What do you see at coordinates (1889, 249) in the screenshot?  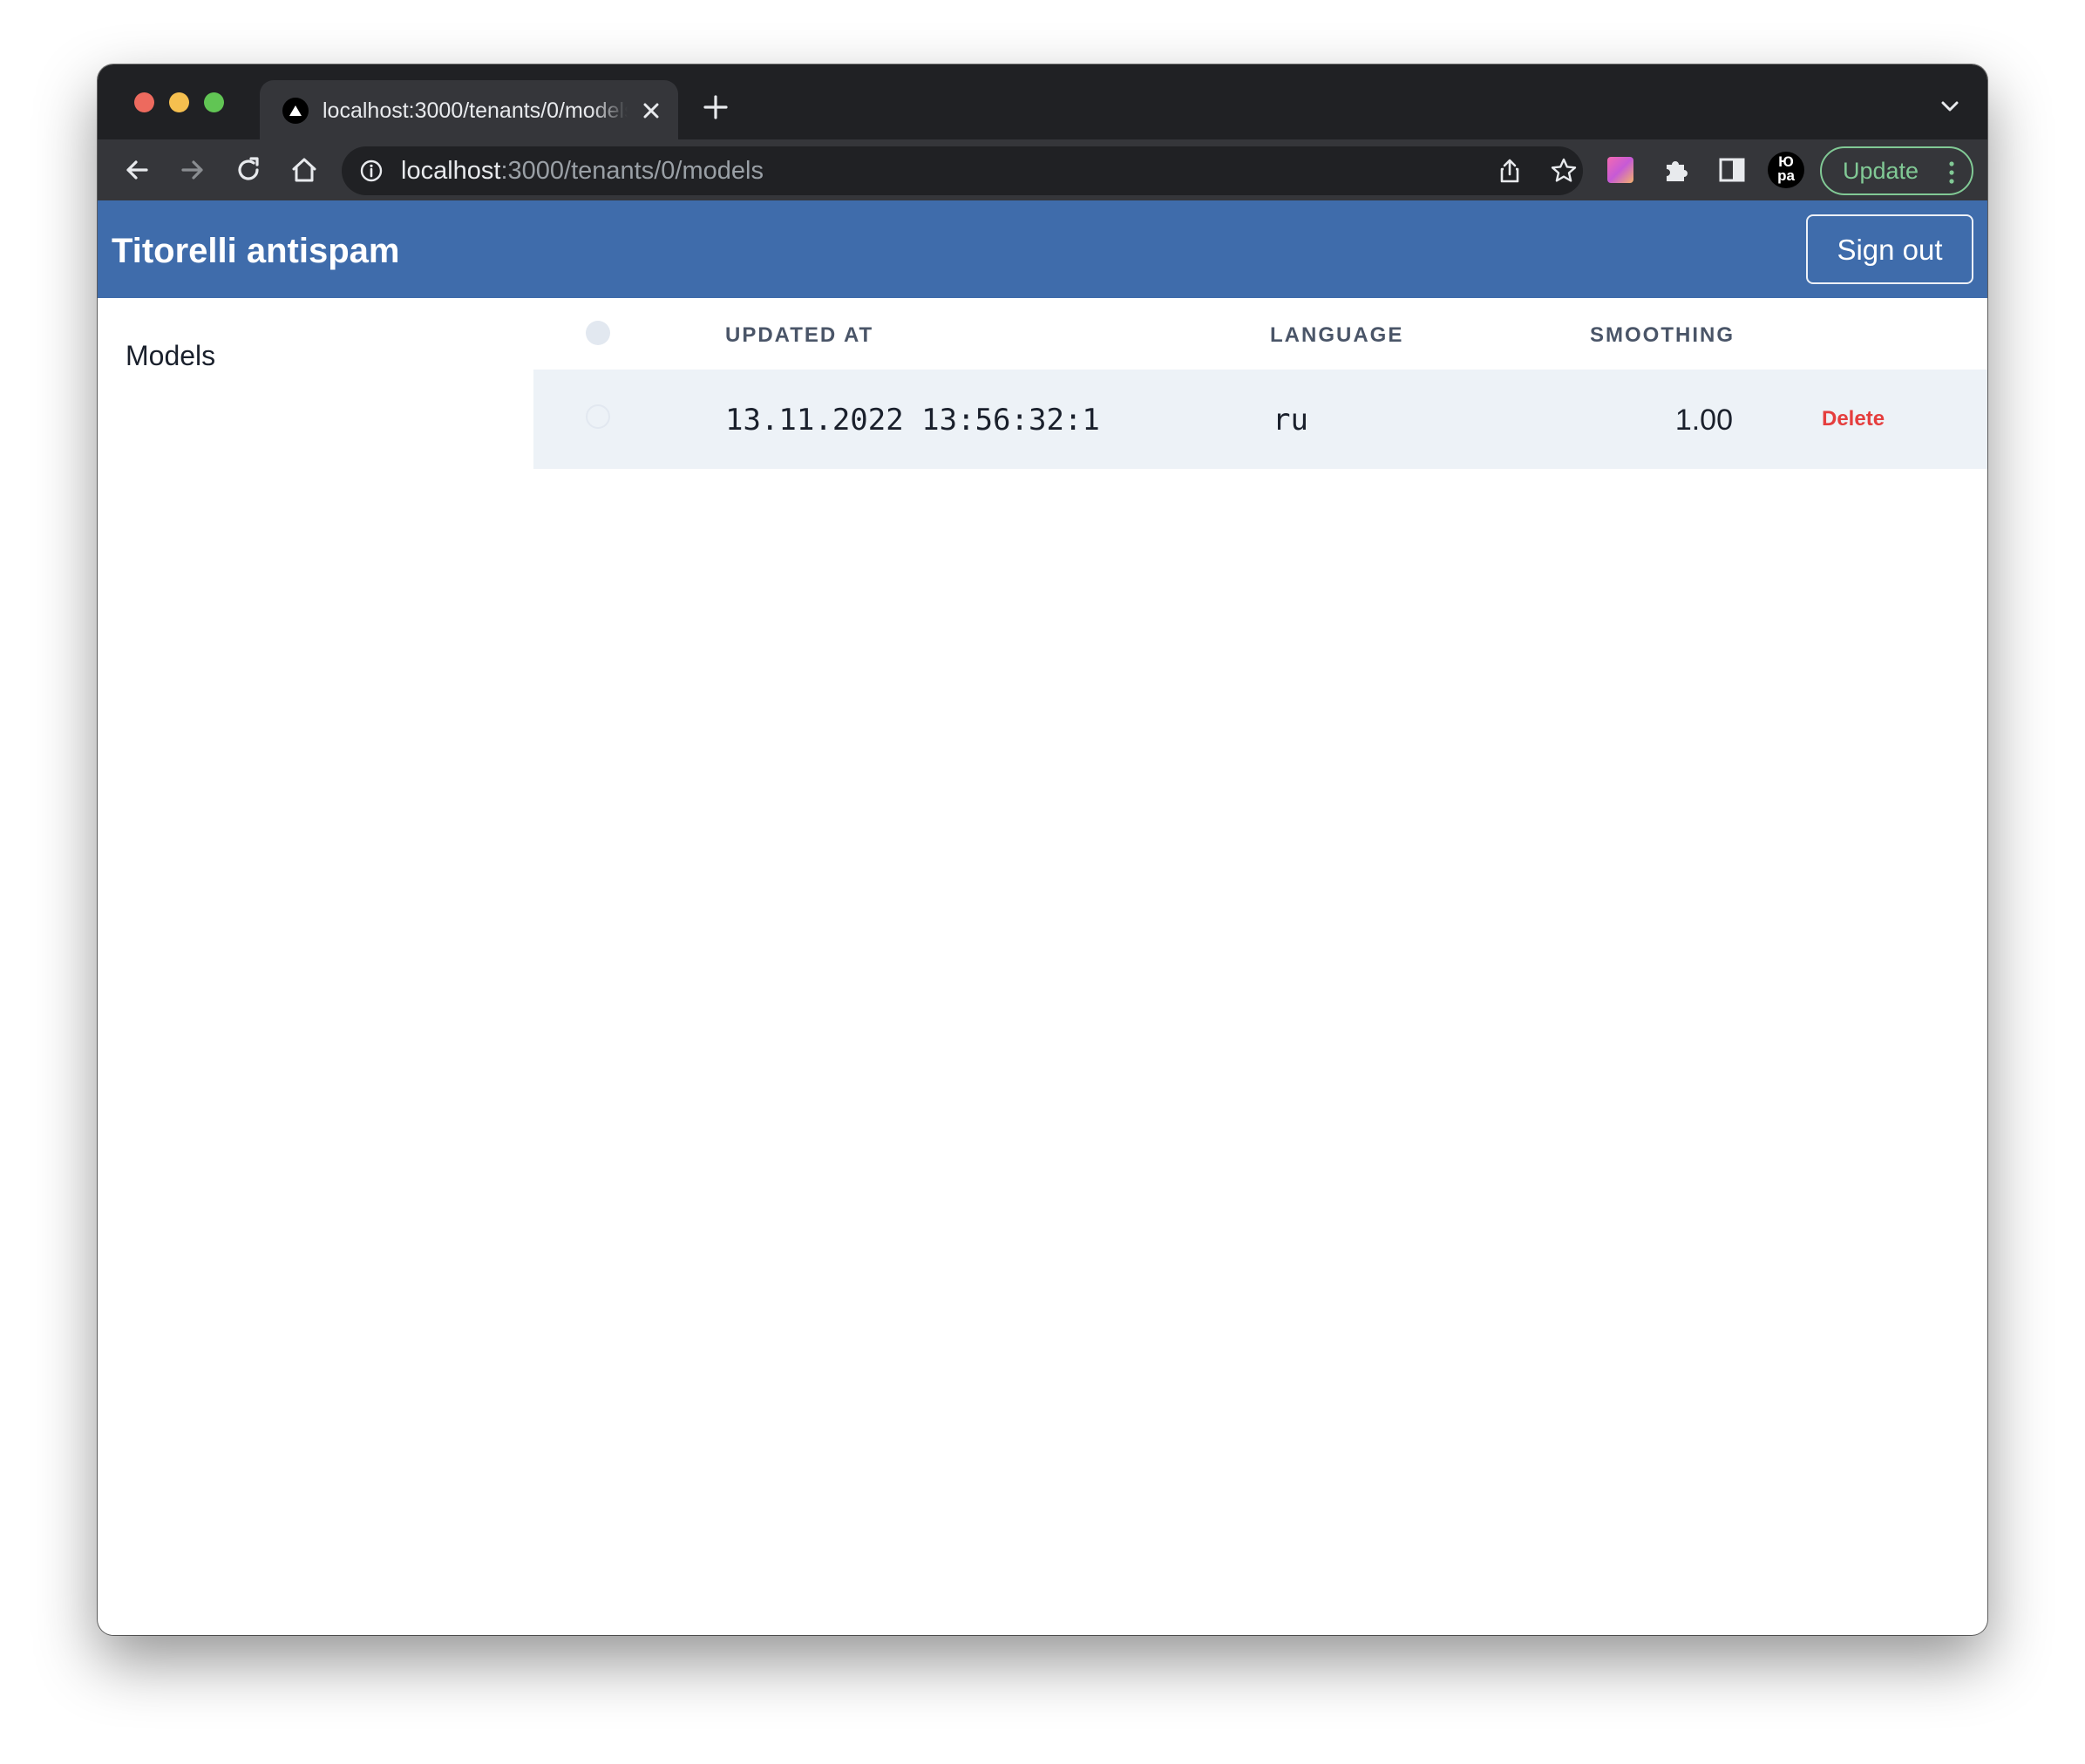 I see `sign-out-button: Sign out` at bounding box center [1889, 249].